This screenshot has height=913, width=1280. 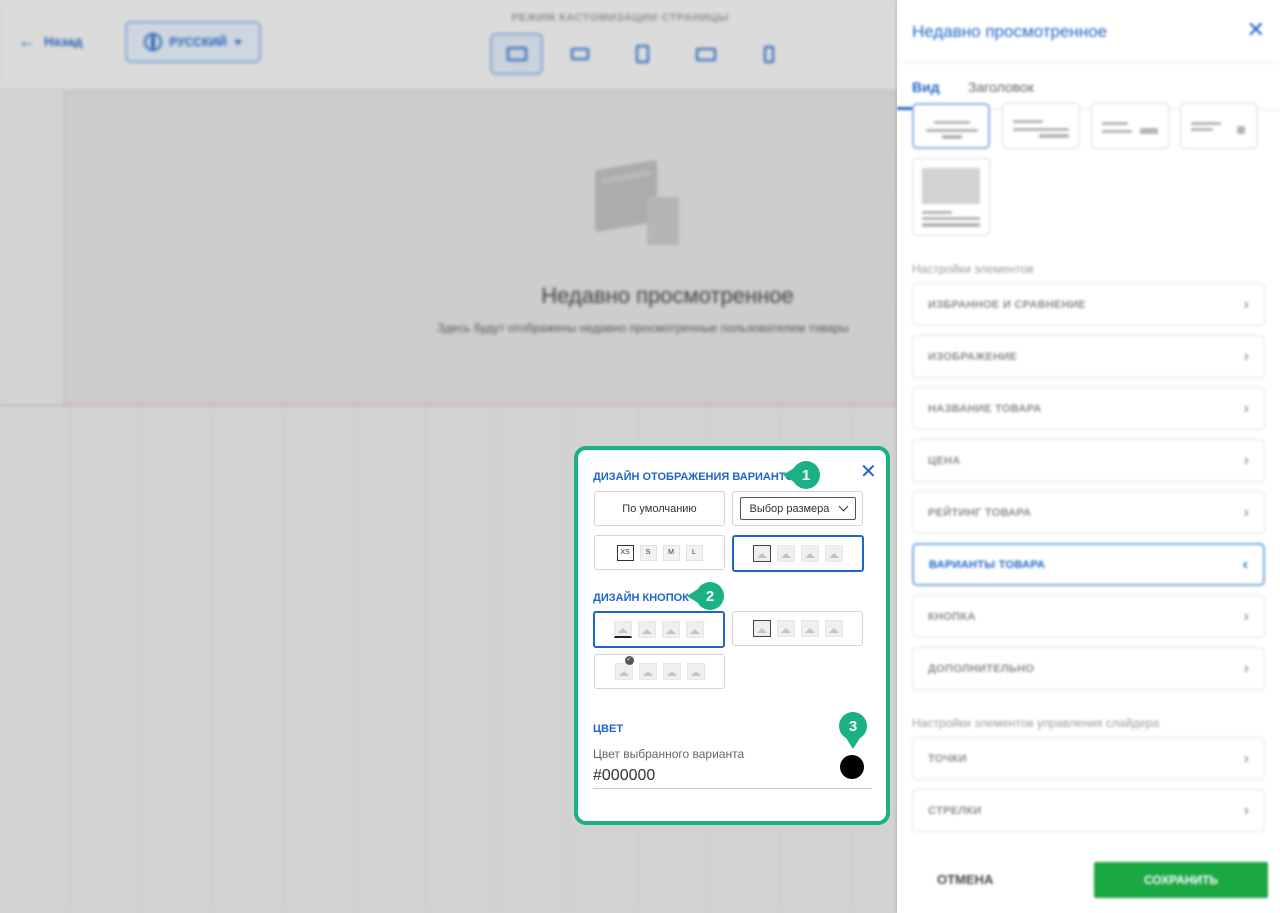 What do you see at coordinates (985, 408) in the screenshot?
I see `accordion-label: НАЗВАНИЕ ТОВАРА` at bounding box center [985, 408].